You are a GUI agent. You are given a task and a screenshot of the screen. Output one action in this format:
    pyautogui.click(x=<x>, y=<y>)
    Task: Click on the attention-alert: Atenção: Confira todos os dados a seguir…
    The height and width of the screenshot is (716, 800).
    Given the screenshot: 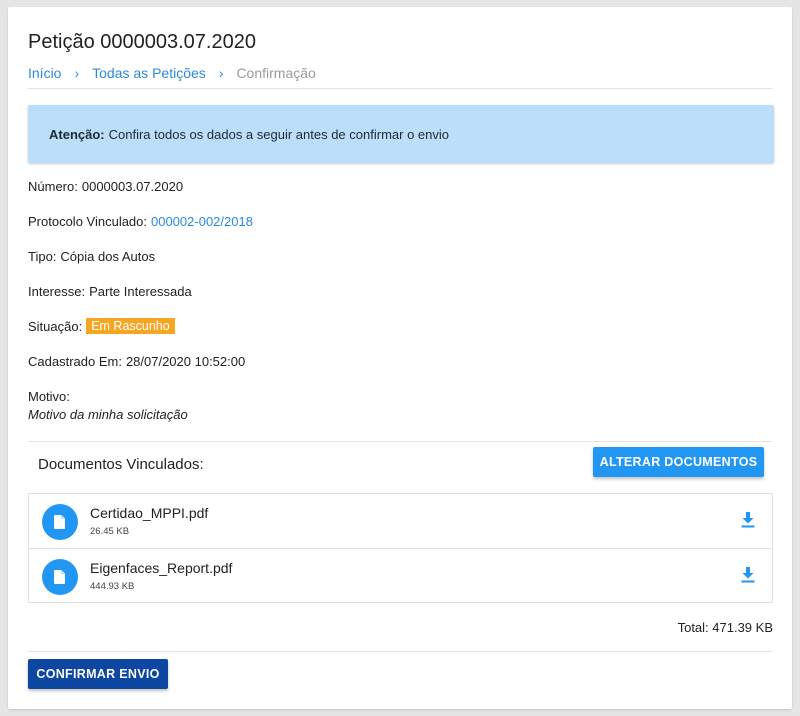 What is the action you would take?
    pyautogui.click(x=401, y=134)
    